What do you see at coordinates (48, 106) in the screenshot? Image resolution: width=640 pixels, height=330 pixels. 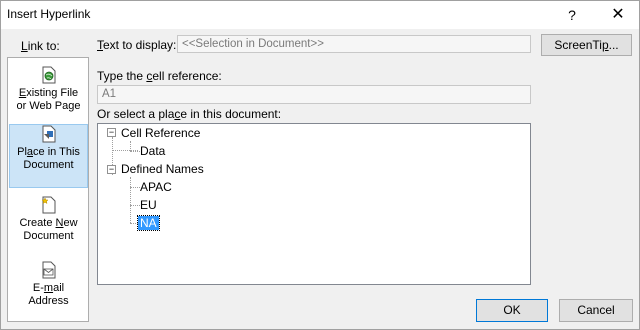 I see `sidebar-item-label-line2: or Web Page` at bounding box center [48, 106].